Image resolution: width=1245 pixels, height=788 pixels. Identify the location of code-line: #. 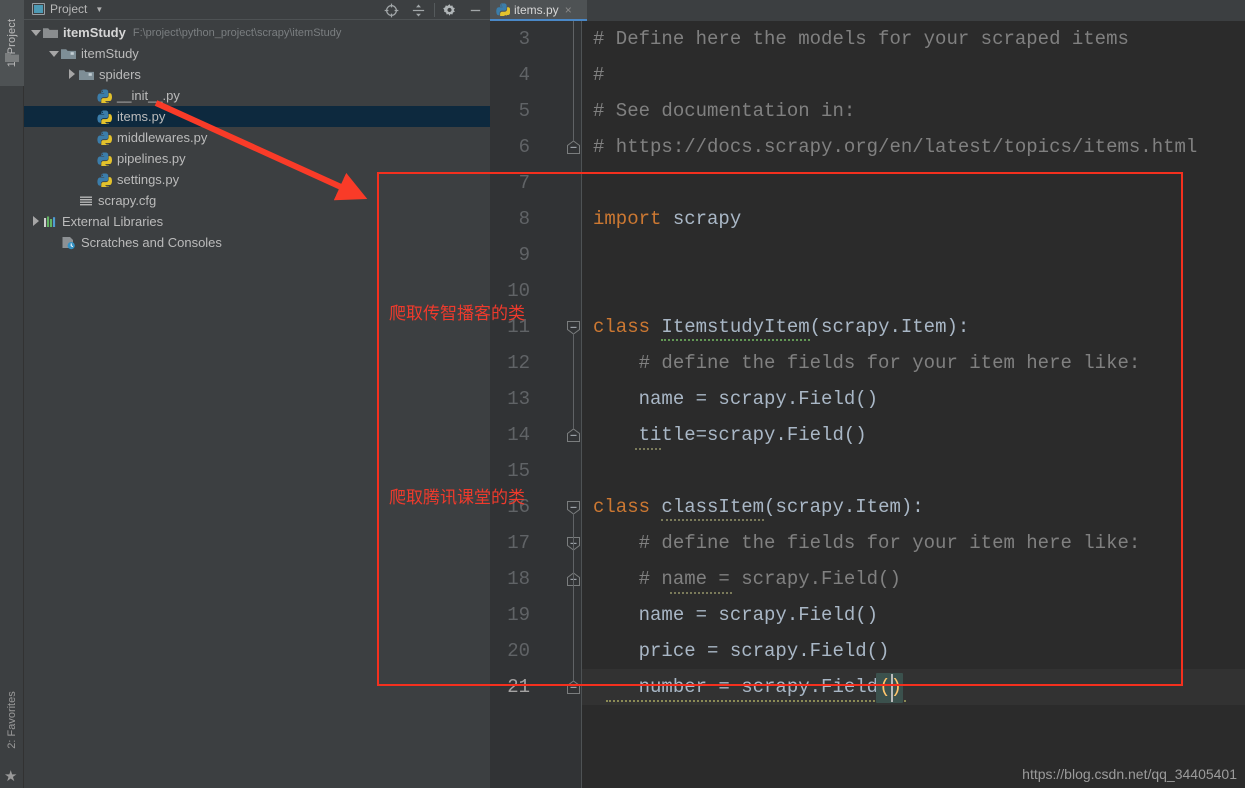
(598, 75).